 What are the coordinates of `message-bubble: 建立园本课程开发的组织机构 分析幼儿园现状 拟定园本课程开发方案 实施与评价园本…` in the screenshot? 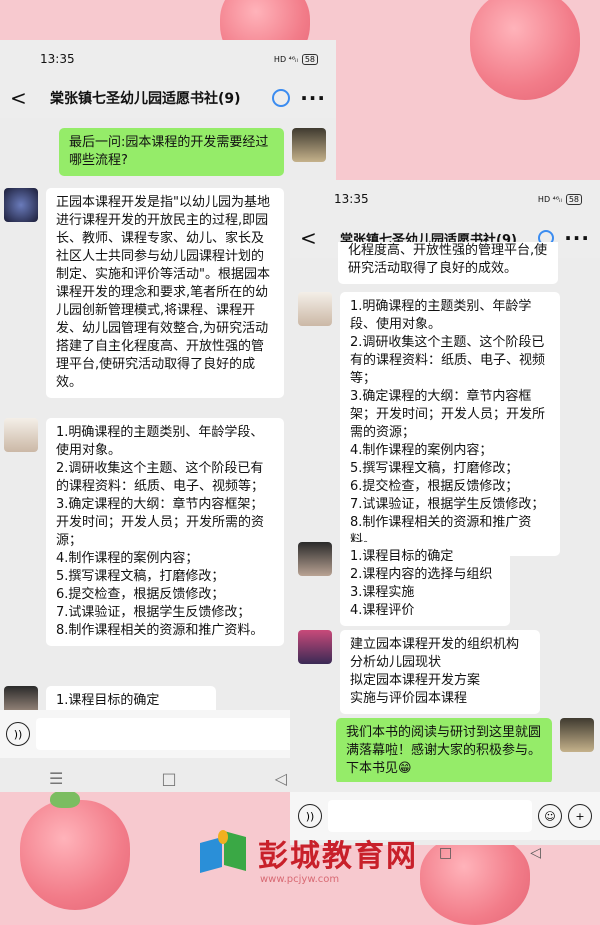 It's located at (440, 672).